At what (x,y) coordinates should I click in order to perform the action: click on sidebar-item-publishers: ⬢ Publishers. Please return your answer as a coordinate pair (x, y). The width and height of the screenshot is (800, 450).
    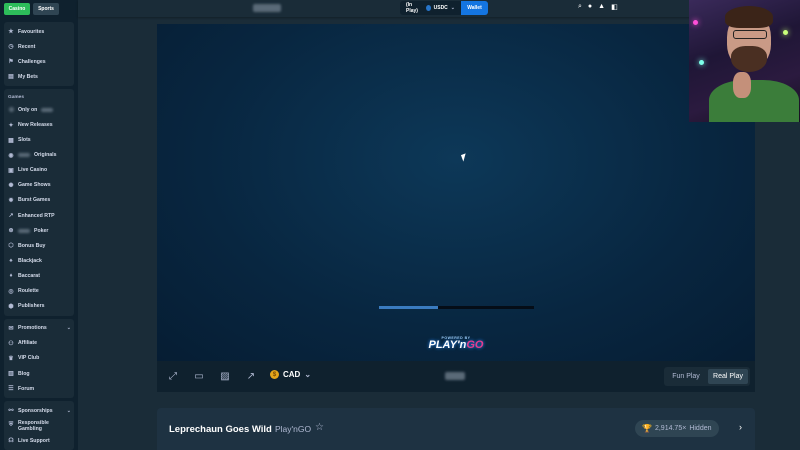
    Looking at the image, I should click on (39, 306).